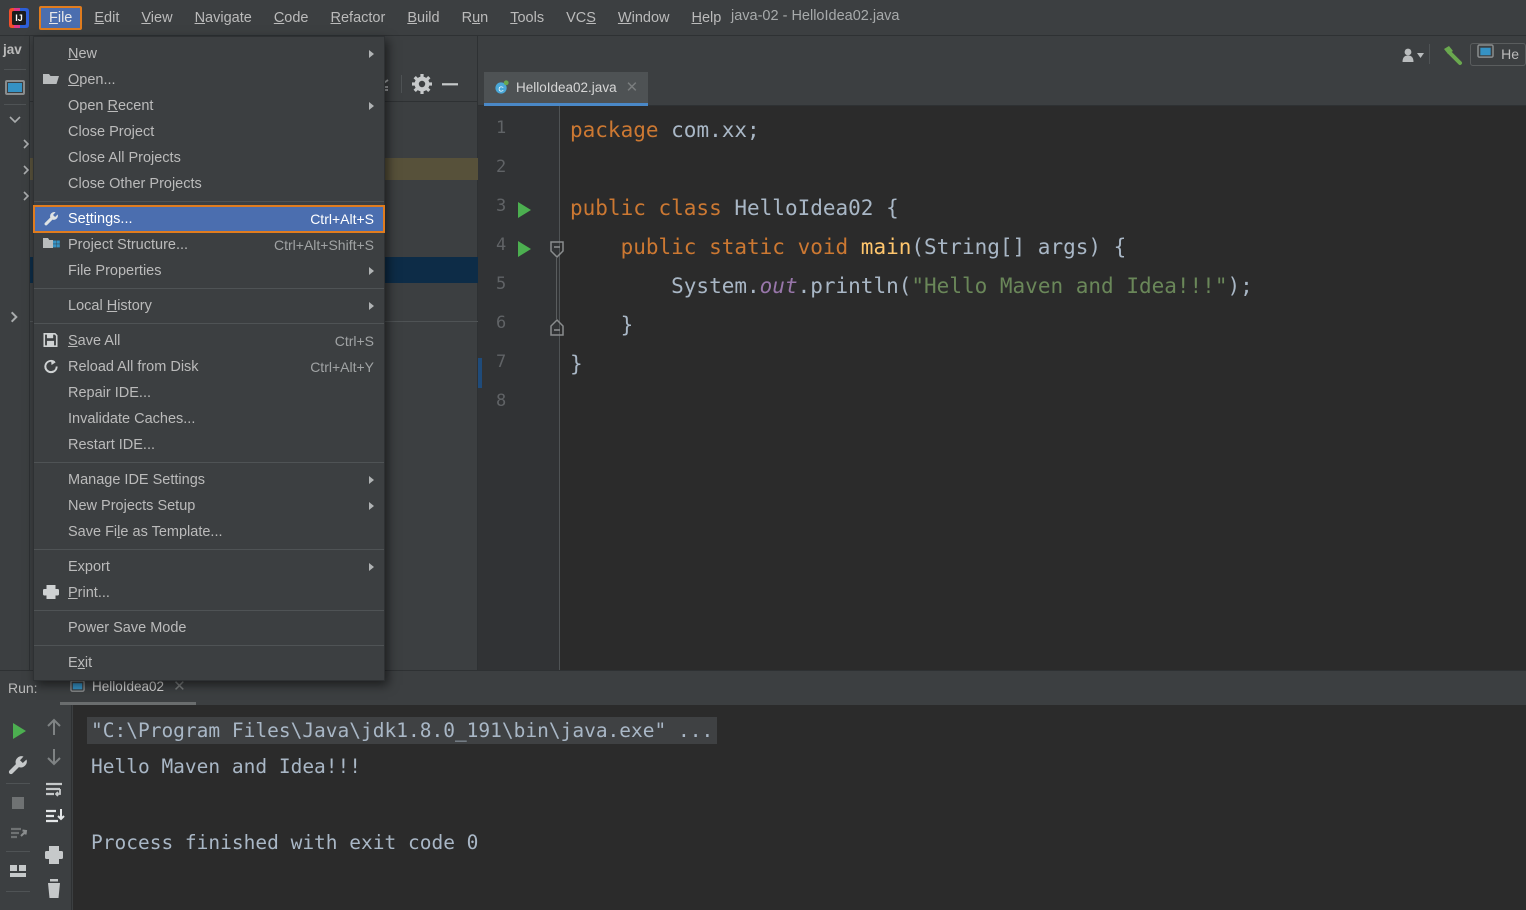 This screenshot has width=1526, height=910. I want to click on menubar-item-file: File, so click(61, 17).